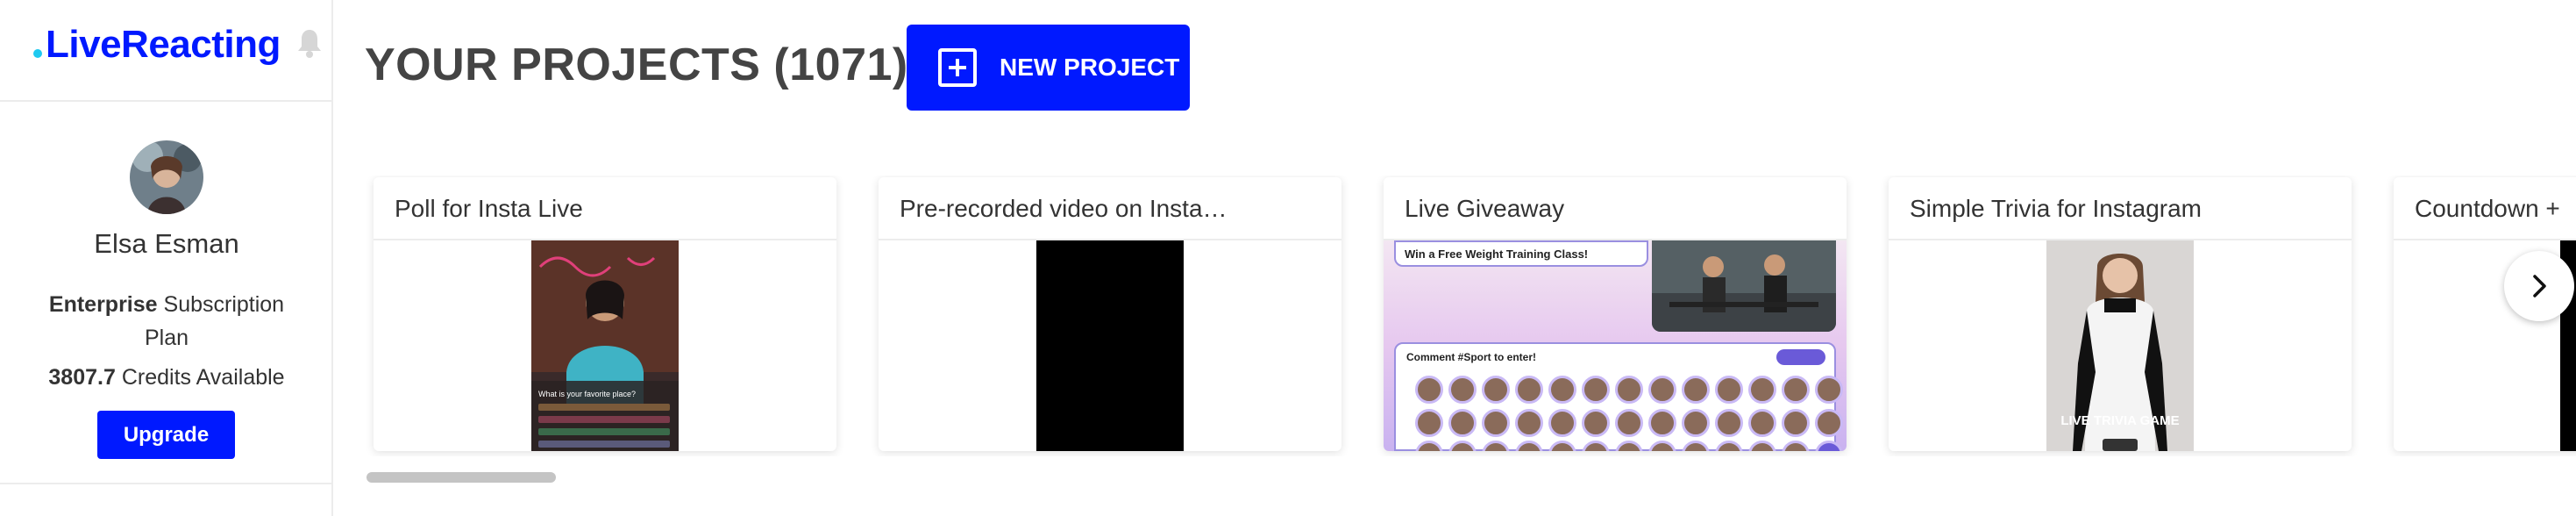 This screenshot has width=2576, height=516. I want to click on project-thumbnail, so click(1110, 345).